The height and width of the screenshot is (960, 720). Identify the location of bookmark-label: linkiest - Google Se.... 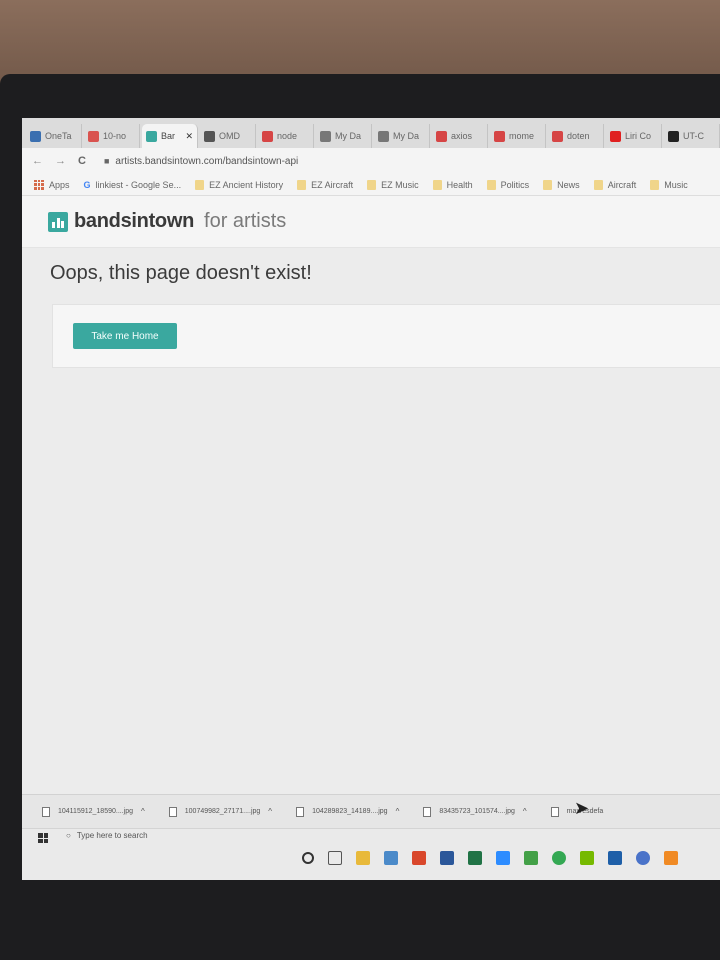
(138, 184).